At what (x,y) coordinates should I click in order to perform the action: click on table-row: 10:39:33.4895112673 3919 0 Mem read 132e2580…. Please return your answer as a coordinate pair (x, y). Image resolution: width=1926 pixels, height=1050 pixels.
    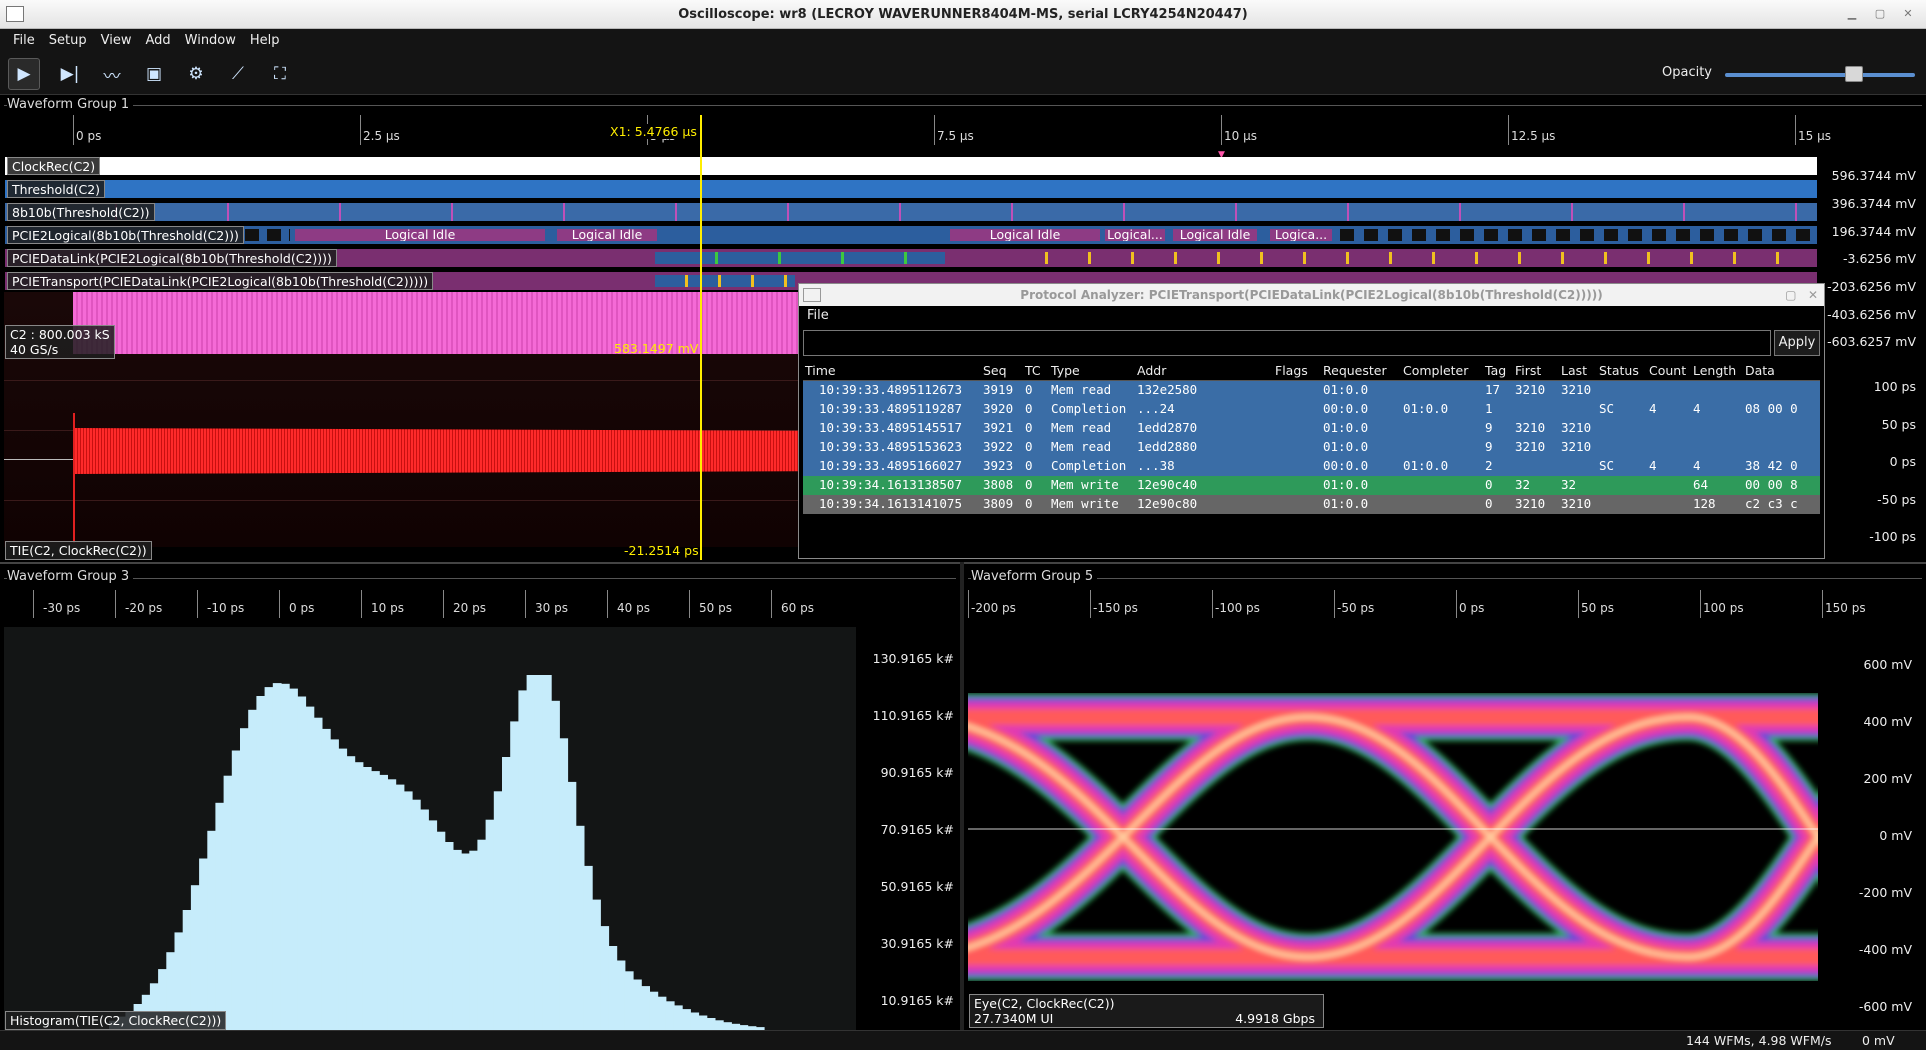
    Looking at the image, I should click on (1311, 390).